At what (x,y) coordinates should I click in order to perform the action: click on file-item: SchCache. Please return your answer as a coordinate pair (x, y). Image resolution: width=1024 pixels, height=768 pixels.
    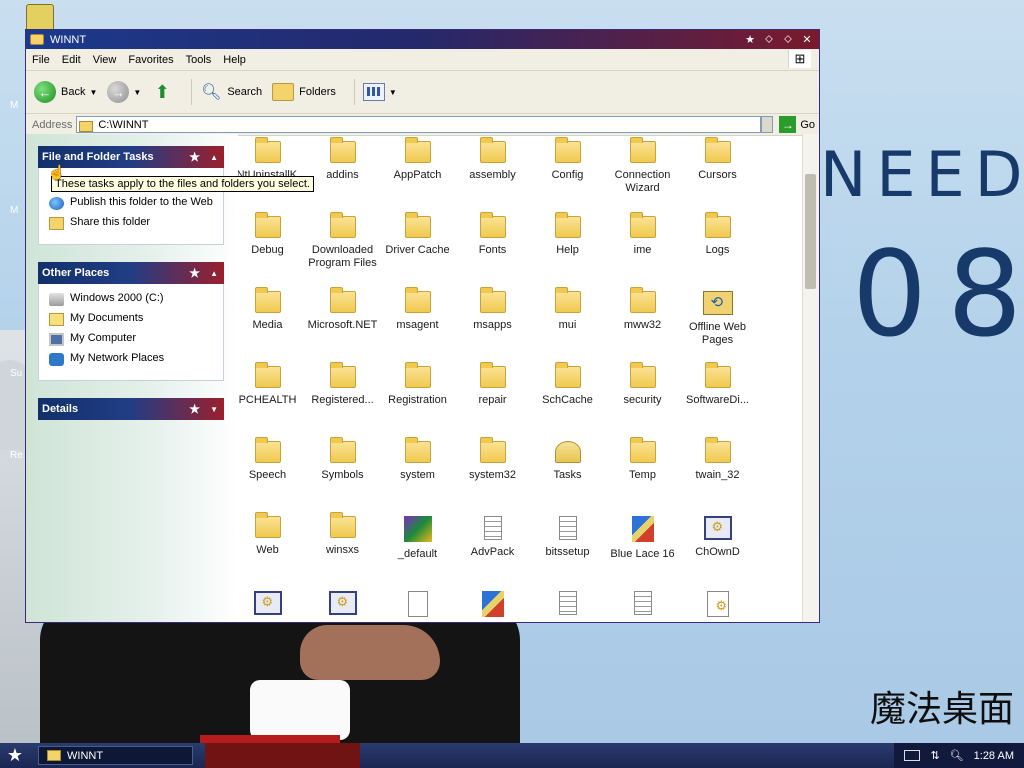
    Looking at the image, I should click on (567, 399).